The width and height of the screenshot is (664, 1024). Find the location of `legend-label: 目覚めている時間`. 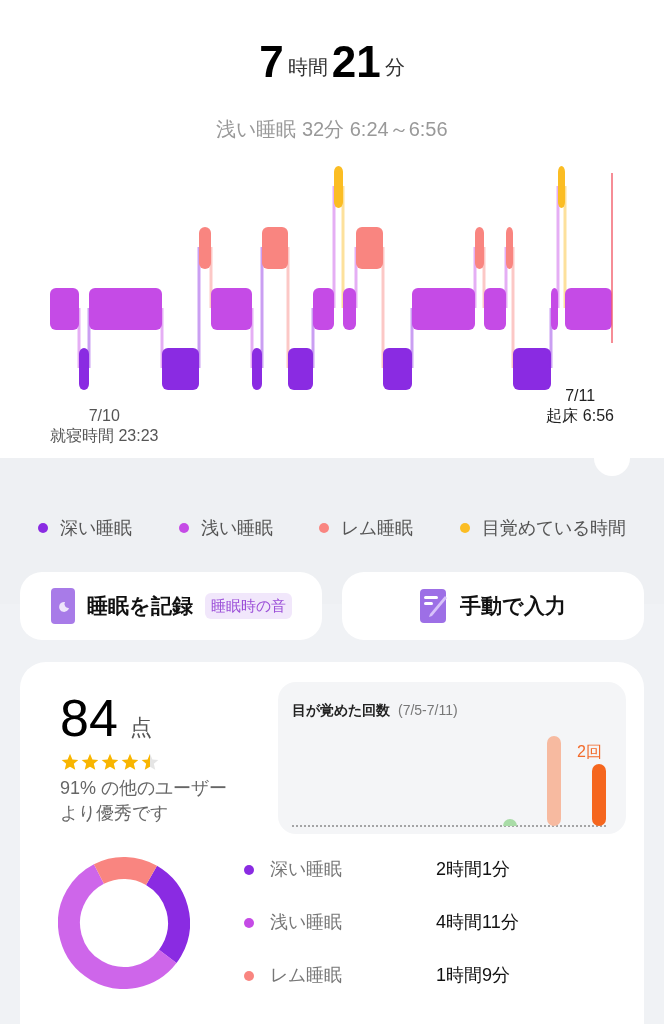

legend-label: 目覚めている時間 is located at coordinates (553, 528).